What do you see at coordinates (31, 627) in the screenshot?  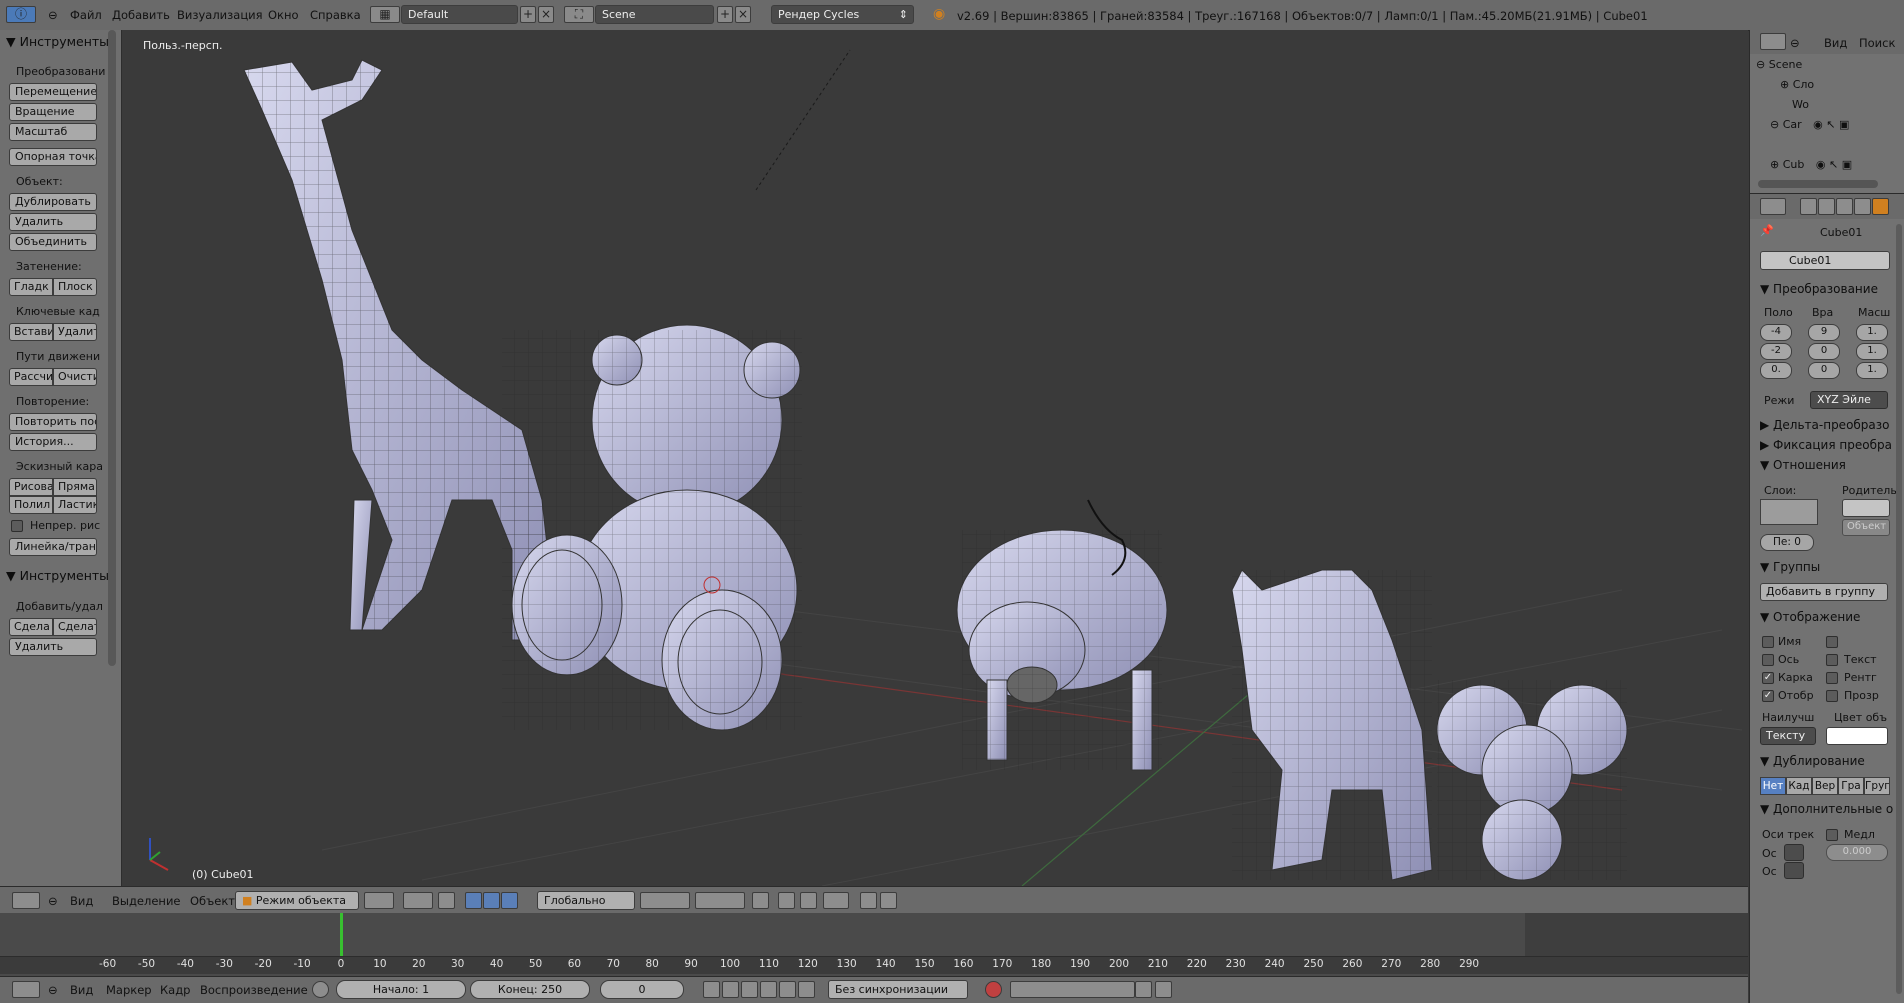 I see `make-button-1: Сдела` at bounding box center [31, 627].